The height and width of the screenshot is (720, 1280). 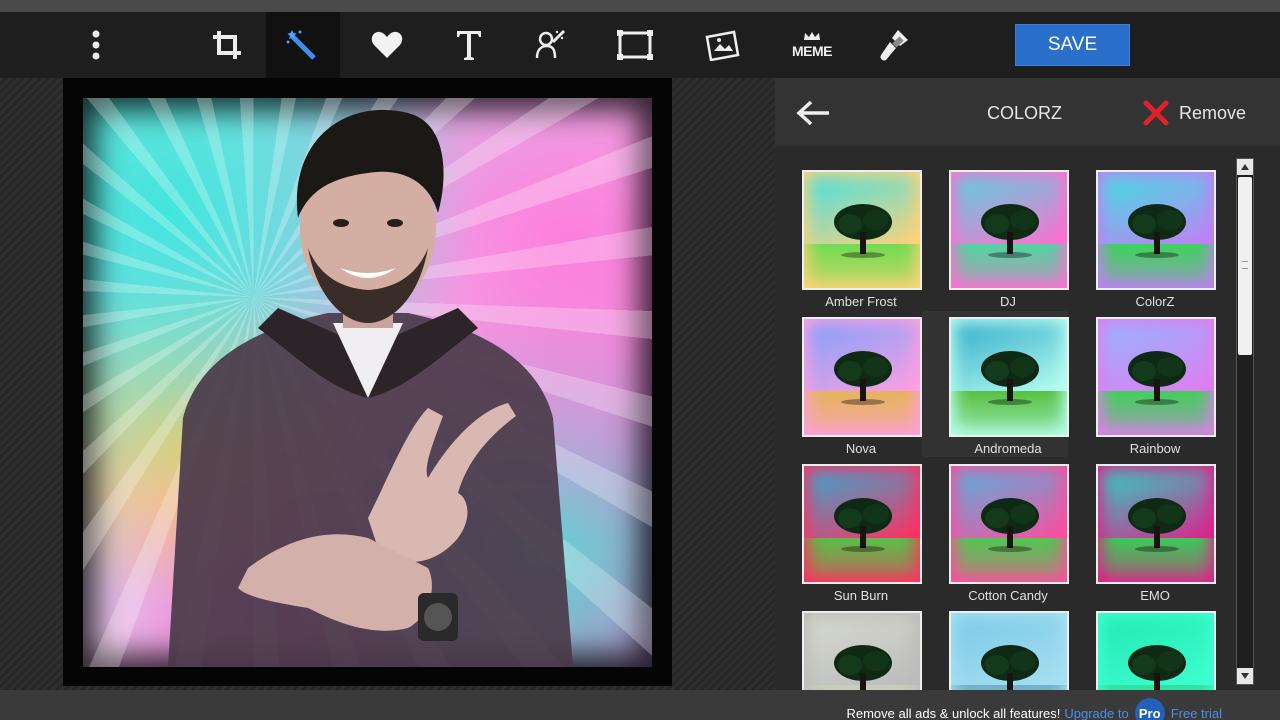 What do you see at coordinates (1196, 713) in the screenshot?
I see `free-trial-link: Free trial` at bounding box center [1196, 713].